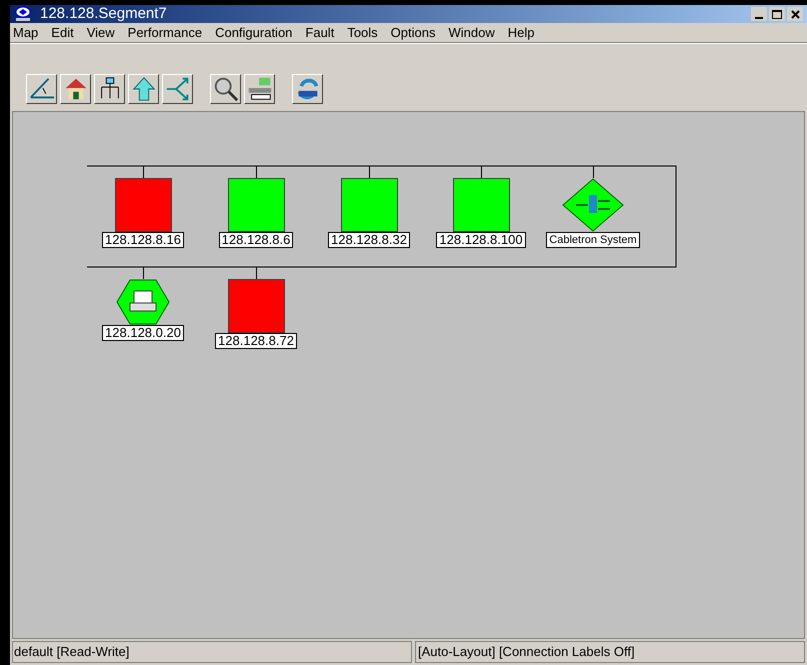 This screenshot has height=665, width=807. I want to click on node-label: 128.128.0.20, so click(143, 333).